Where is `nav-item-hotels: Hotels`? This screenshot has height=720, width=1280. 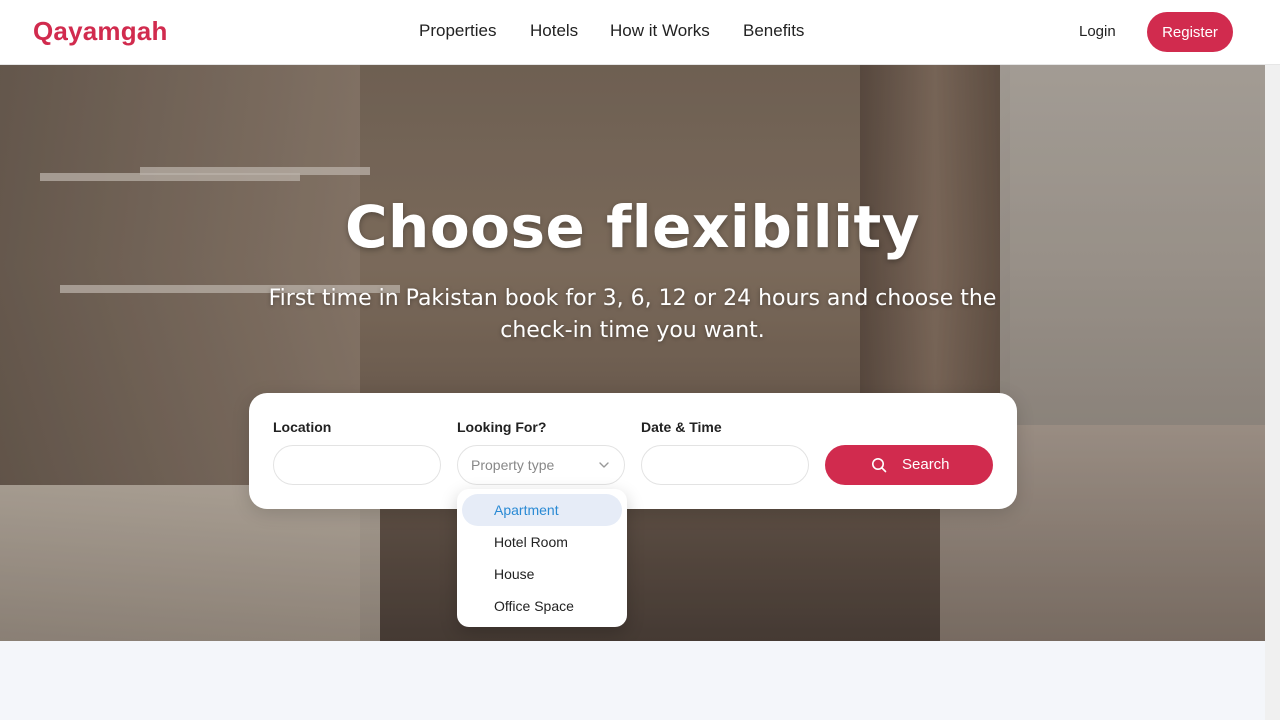
nav-item-hotels: Hotels is located at coordinates (554, 31).